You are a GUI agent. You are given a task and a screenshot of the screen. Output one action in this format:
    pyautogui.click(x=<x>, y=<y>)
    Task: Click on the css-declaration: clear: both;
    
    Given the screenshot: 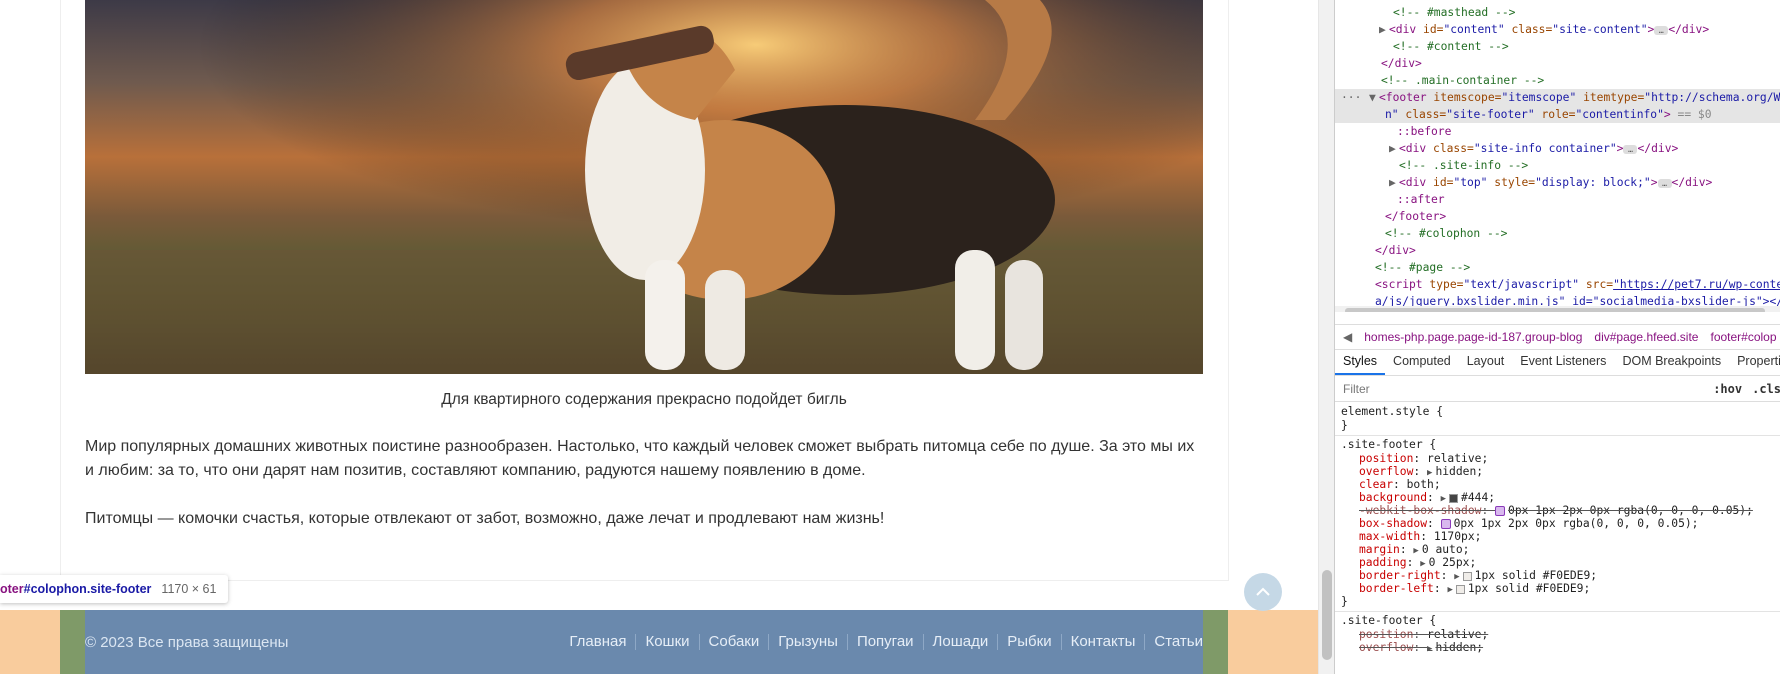 What is the action you would take?
    pyautogui.click(x=1391, y=485)
    